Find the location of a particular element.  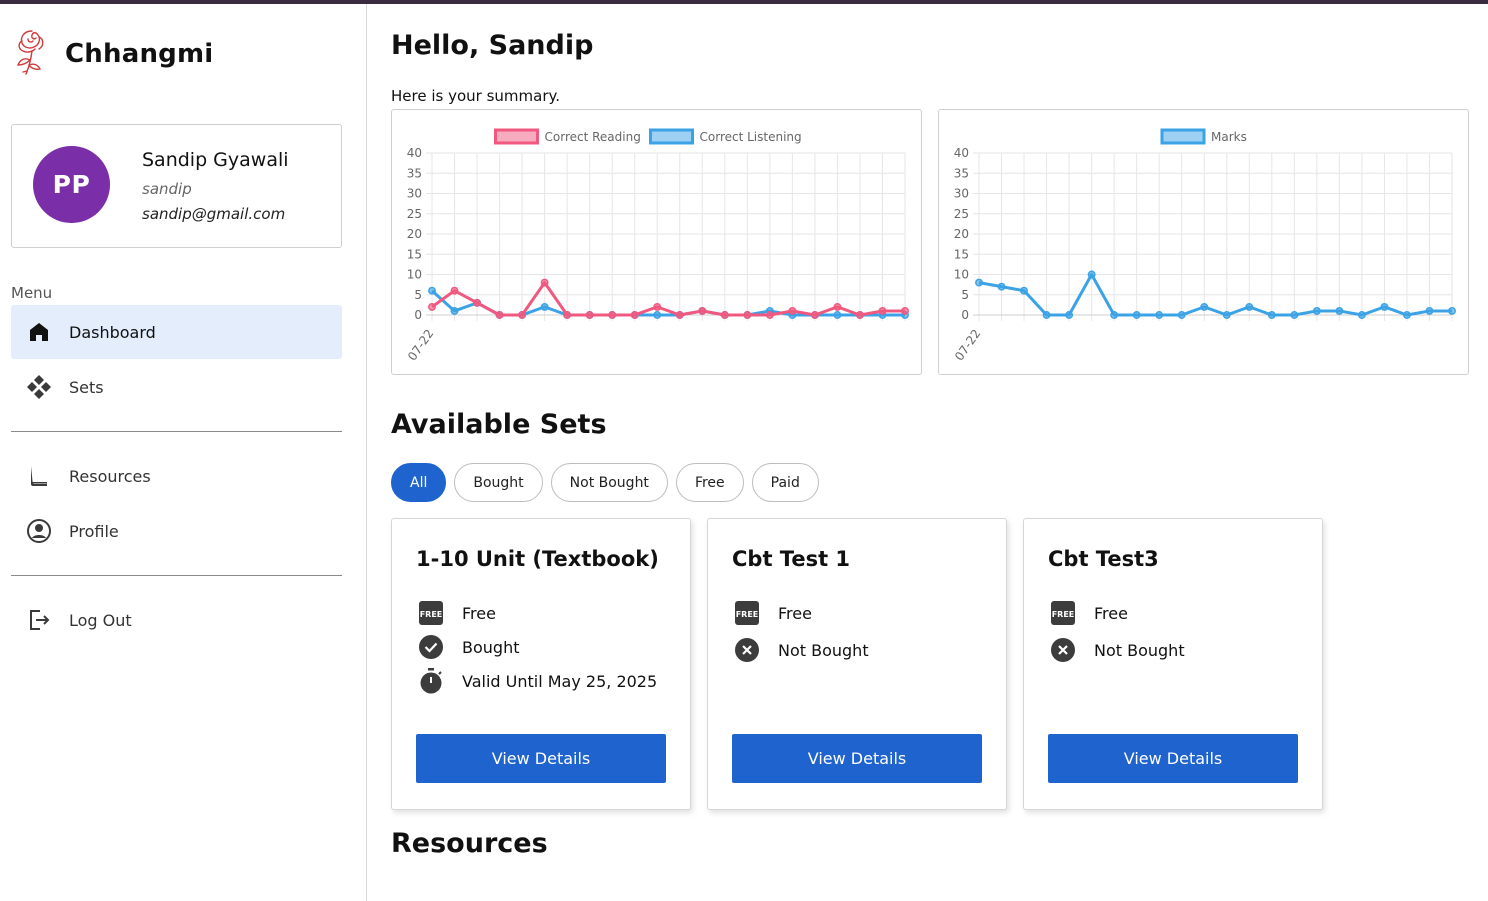

user-email: sandip@gmail.com is located at coordinates (214, 214).